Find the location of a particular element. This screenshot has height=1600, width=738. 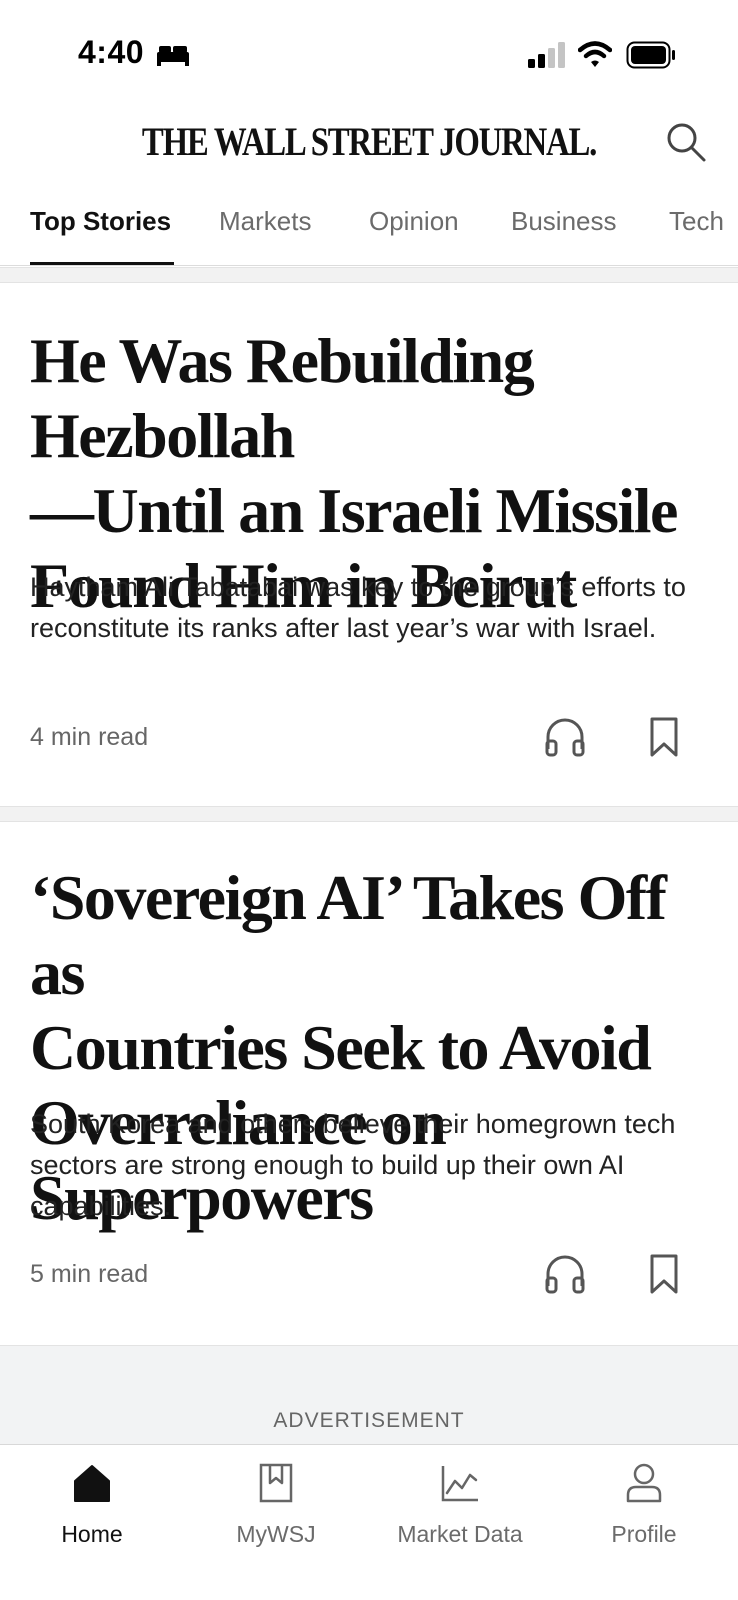

tab-business: Business is located at coordinates (564, 221).